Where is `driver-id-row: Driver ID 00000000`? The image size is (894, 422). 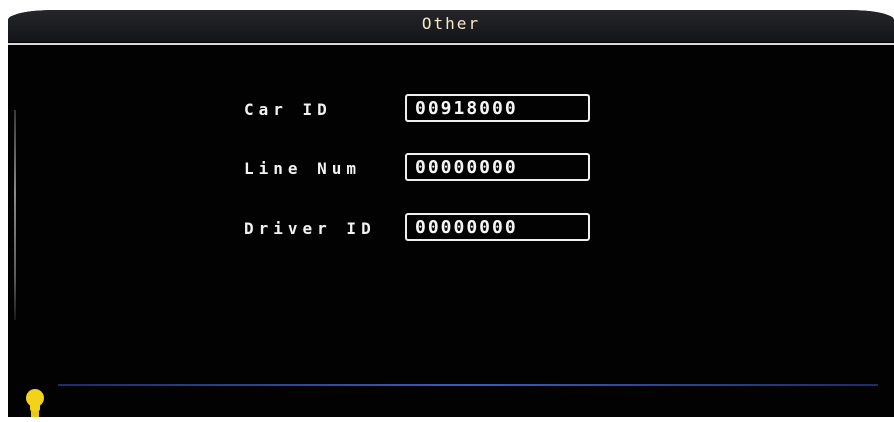 driver-id-row: Driver ID 00000000 is located at coordinates (451, 229).